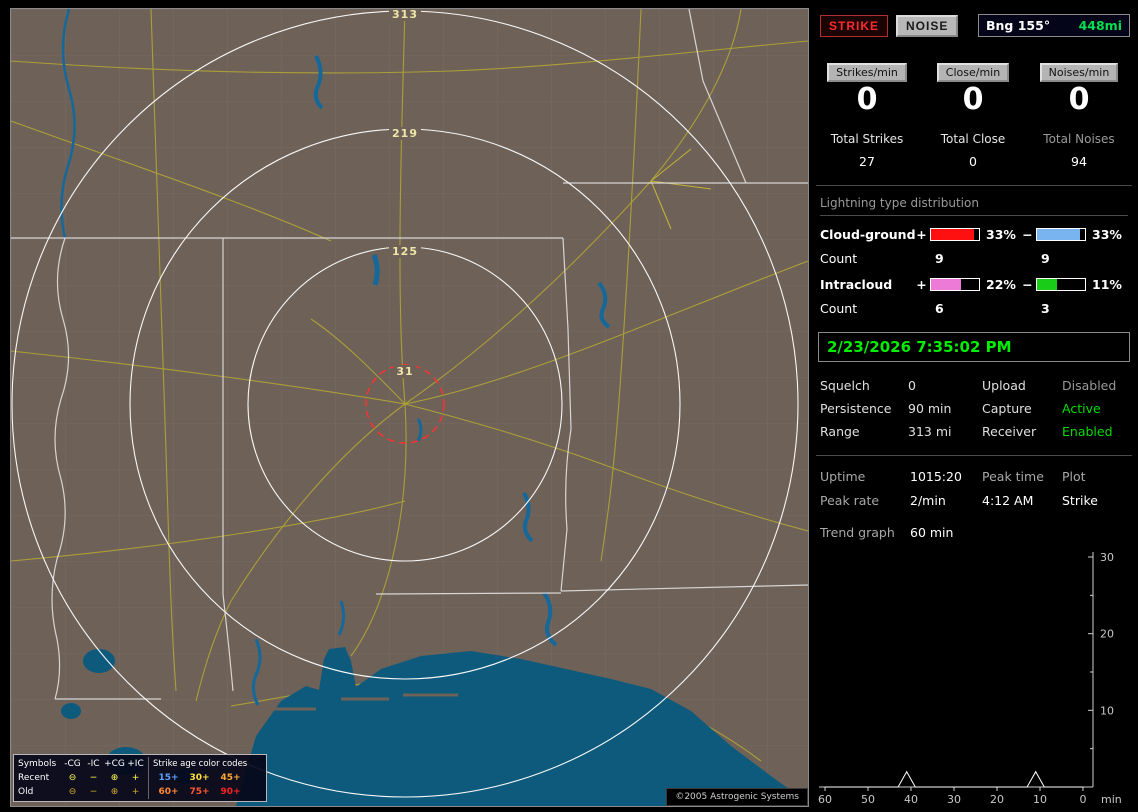  What do you see at coordinates (973, 99) in the screenshot?
I see `close-per-min-value: 0` at bounding box center [973, 99].